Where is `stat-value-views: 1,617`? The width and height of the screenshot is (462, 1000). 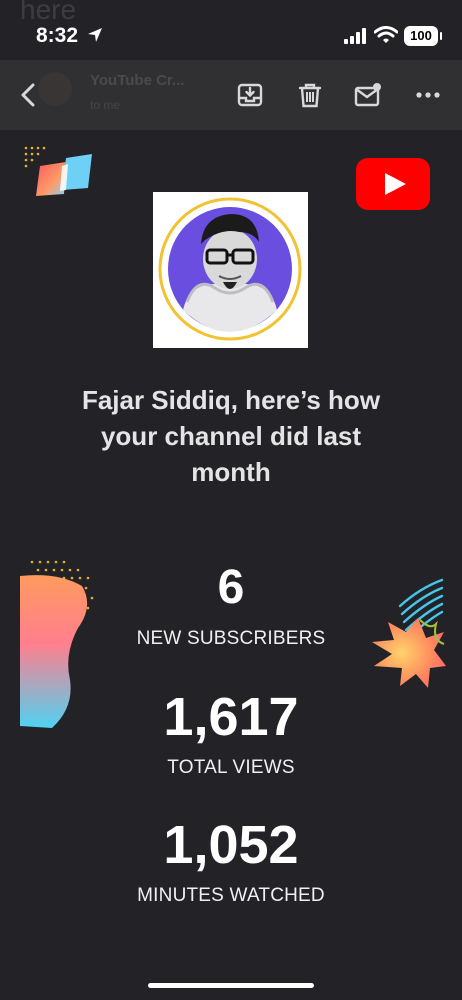 stat-value-views: 1,617 is located at coordinates (231, 717).